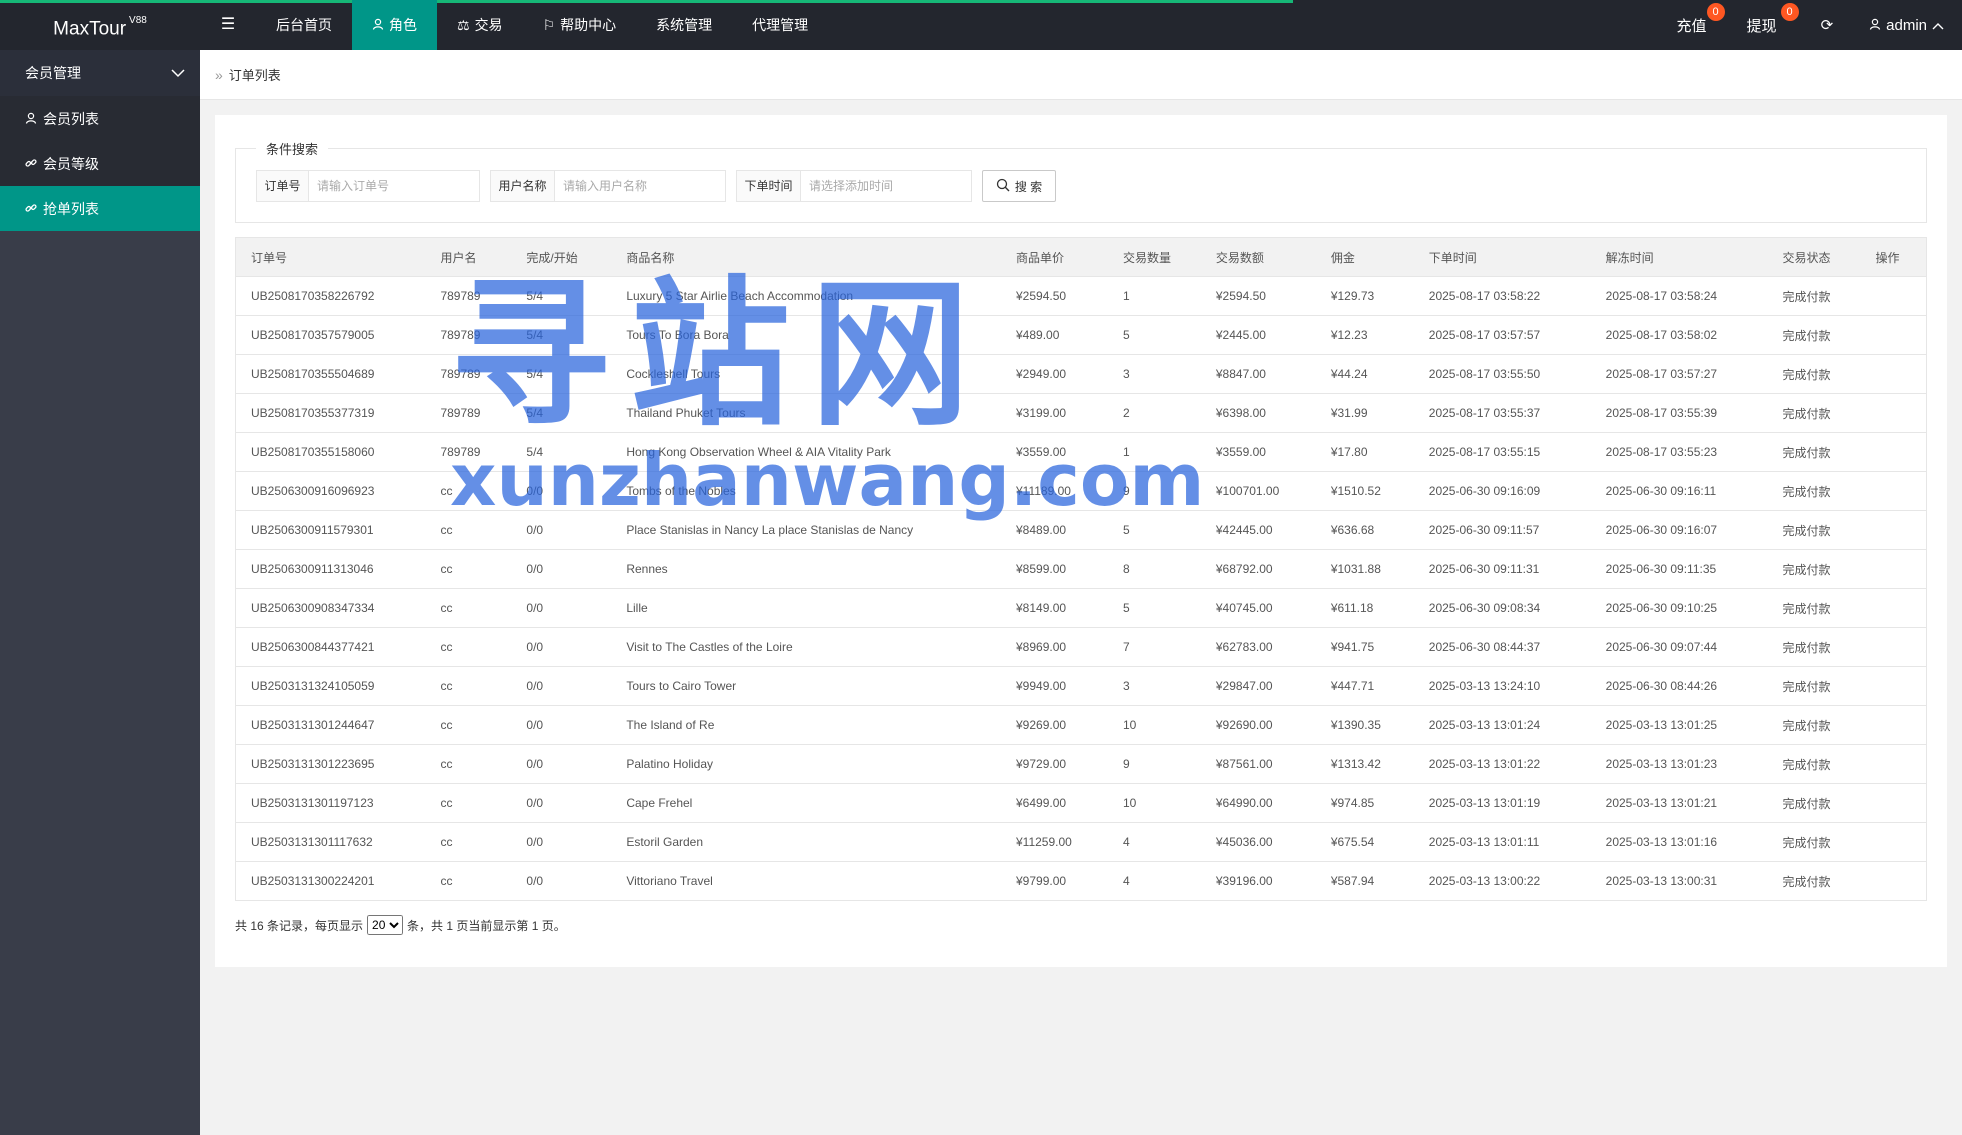 This screenshot has width=1962, height=1135. Describe the element at coordinates (330, 842) in the screenshot. I see `table-cell: UB2503131301117632` at that location.